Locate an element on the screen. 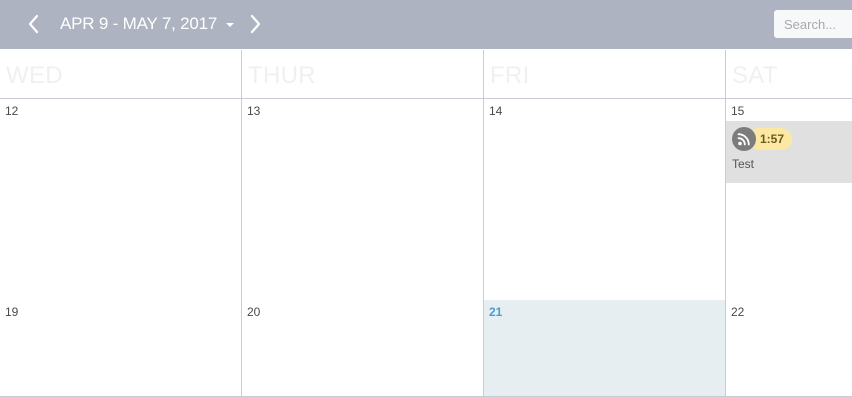 This screenshot has width=852, height=397. calendar-toolbar: APR 9 - MAY 7, 2017 is located at coordinates (426, 24).